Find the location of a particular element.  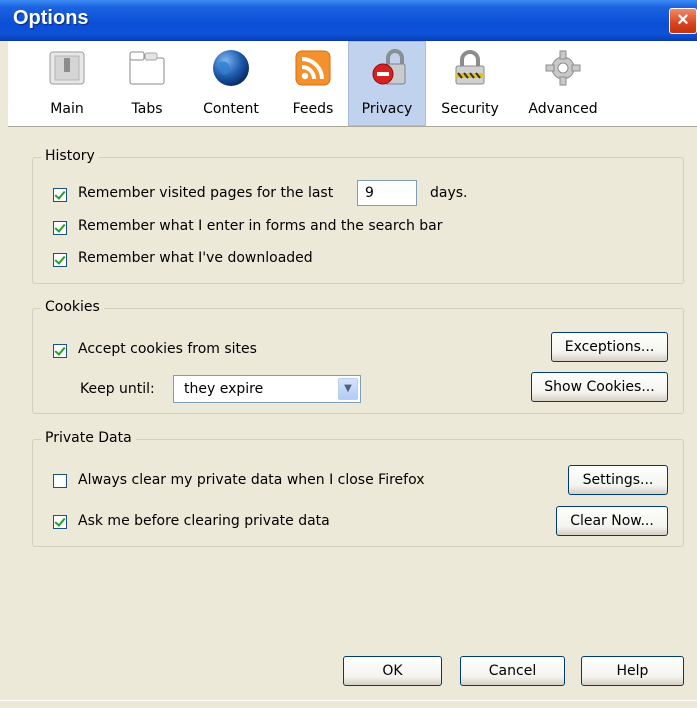

pane-tabs: Tabs is located at coordinates (147, 83).